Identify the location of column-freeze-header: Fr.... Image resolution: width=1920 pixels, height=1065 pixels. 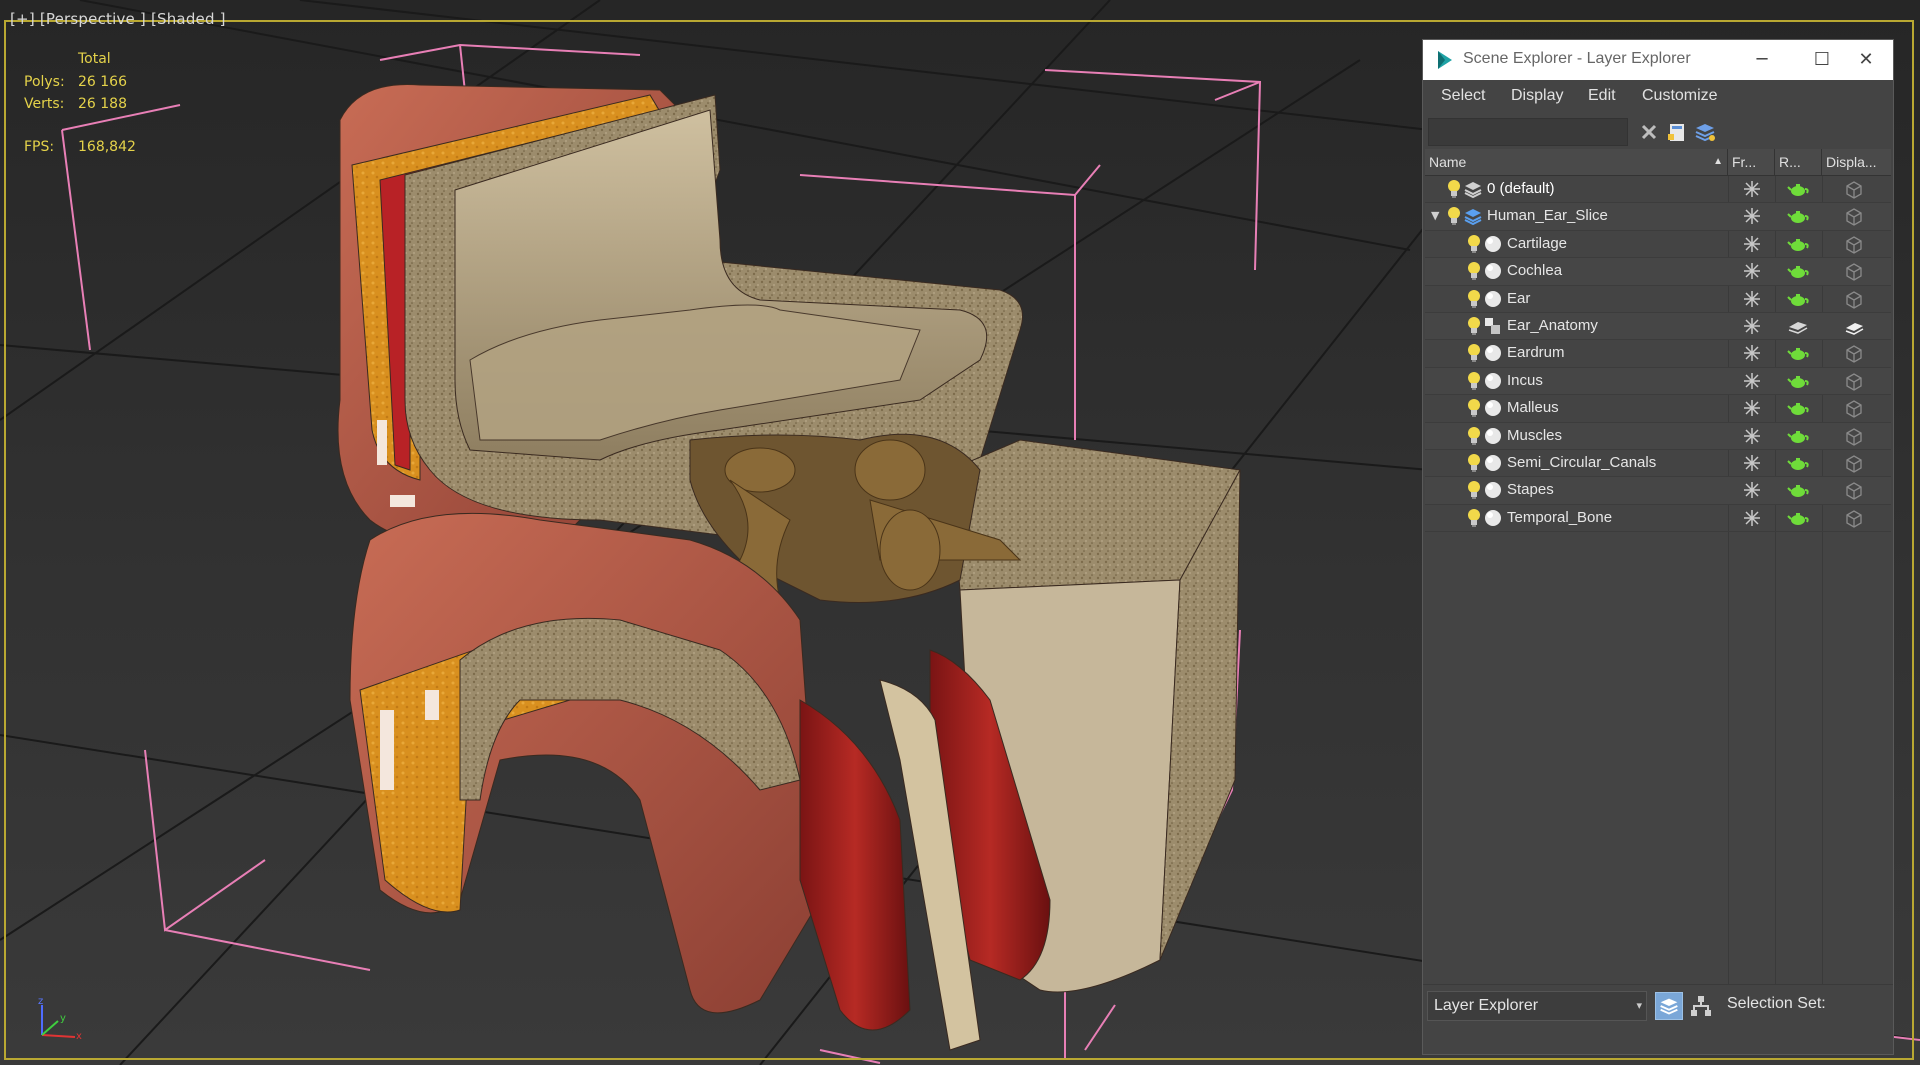
(1751, 162).